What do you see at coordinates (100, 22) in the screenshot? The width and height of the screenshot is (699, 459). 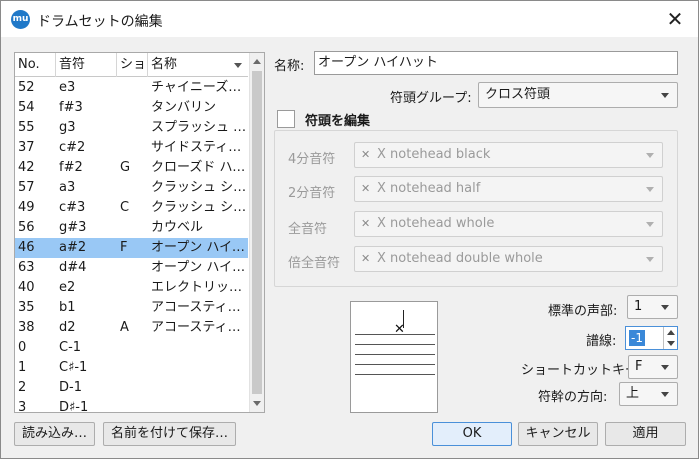 I see `window-title: ドラムセットの編集` at bounding box center [100, 22].